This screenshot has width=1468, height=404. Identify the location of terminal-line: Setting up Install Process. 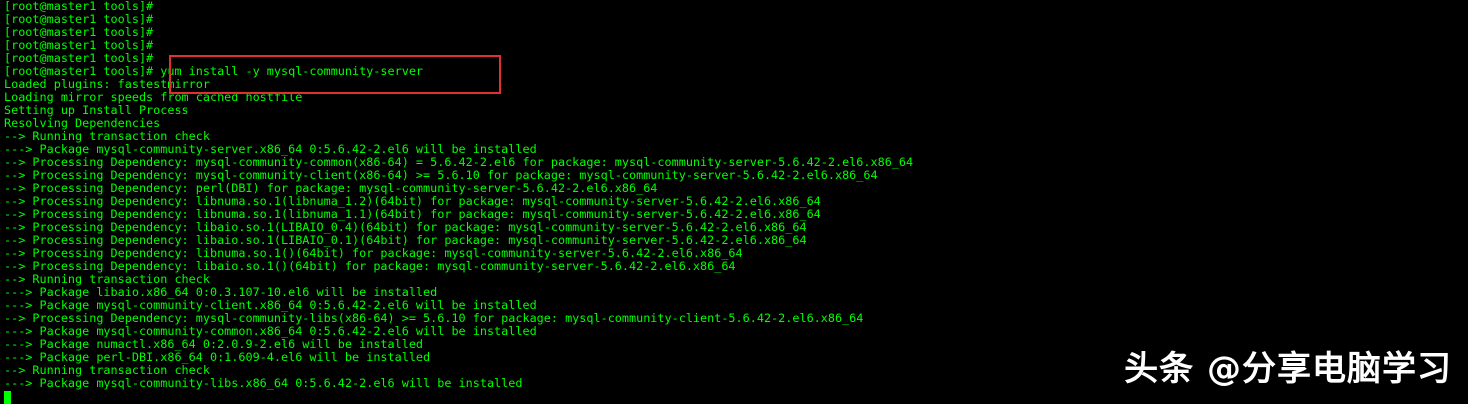
(96, 110).